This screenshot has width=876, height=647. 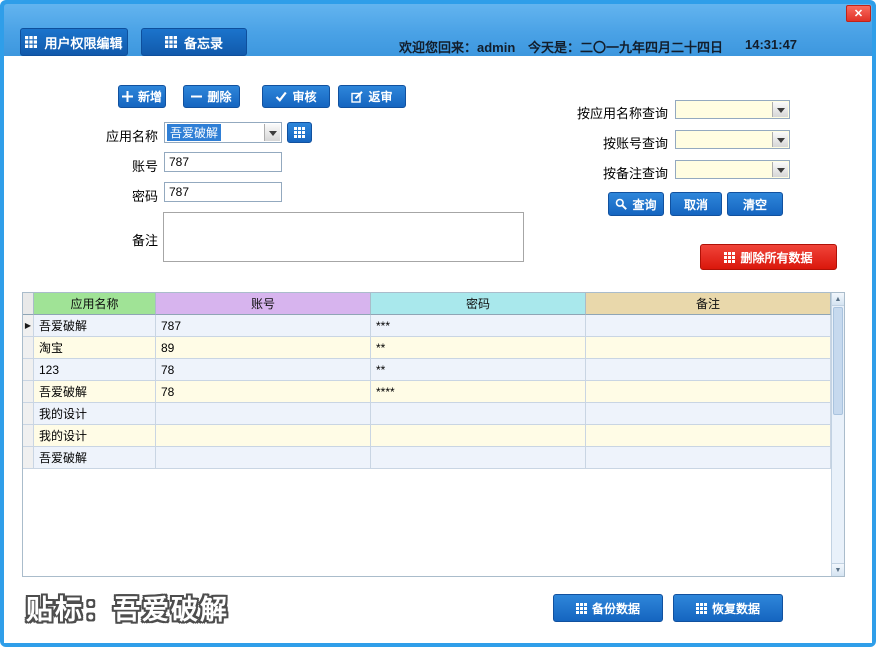 I want to click on query-by-app-combobox, so click(x=732, y=109).